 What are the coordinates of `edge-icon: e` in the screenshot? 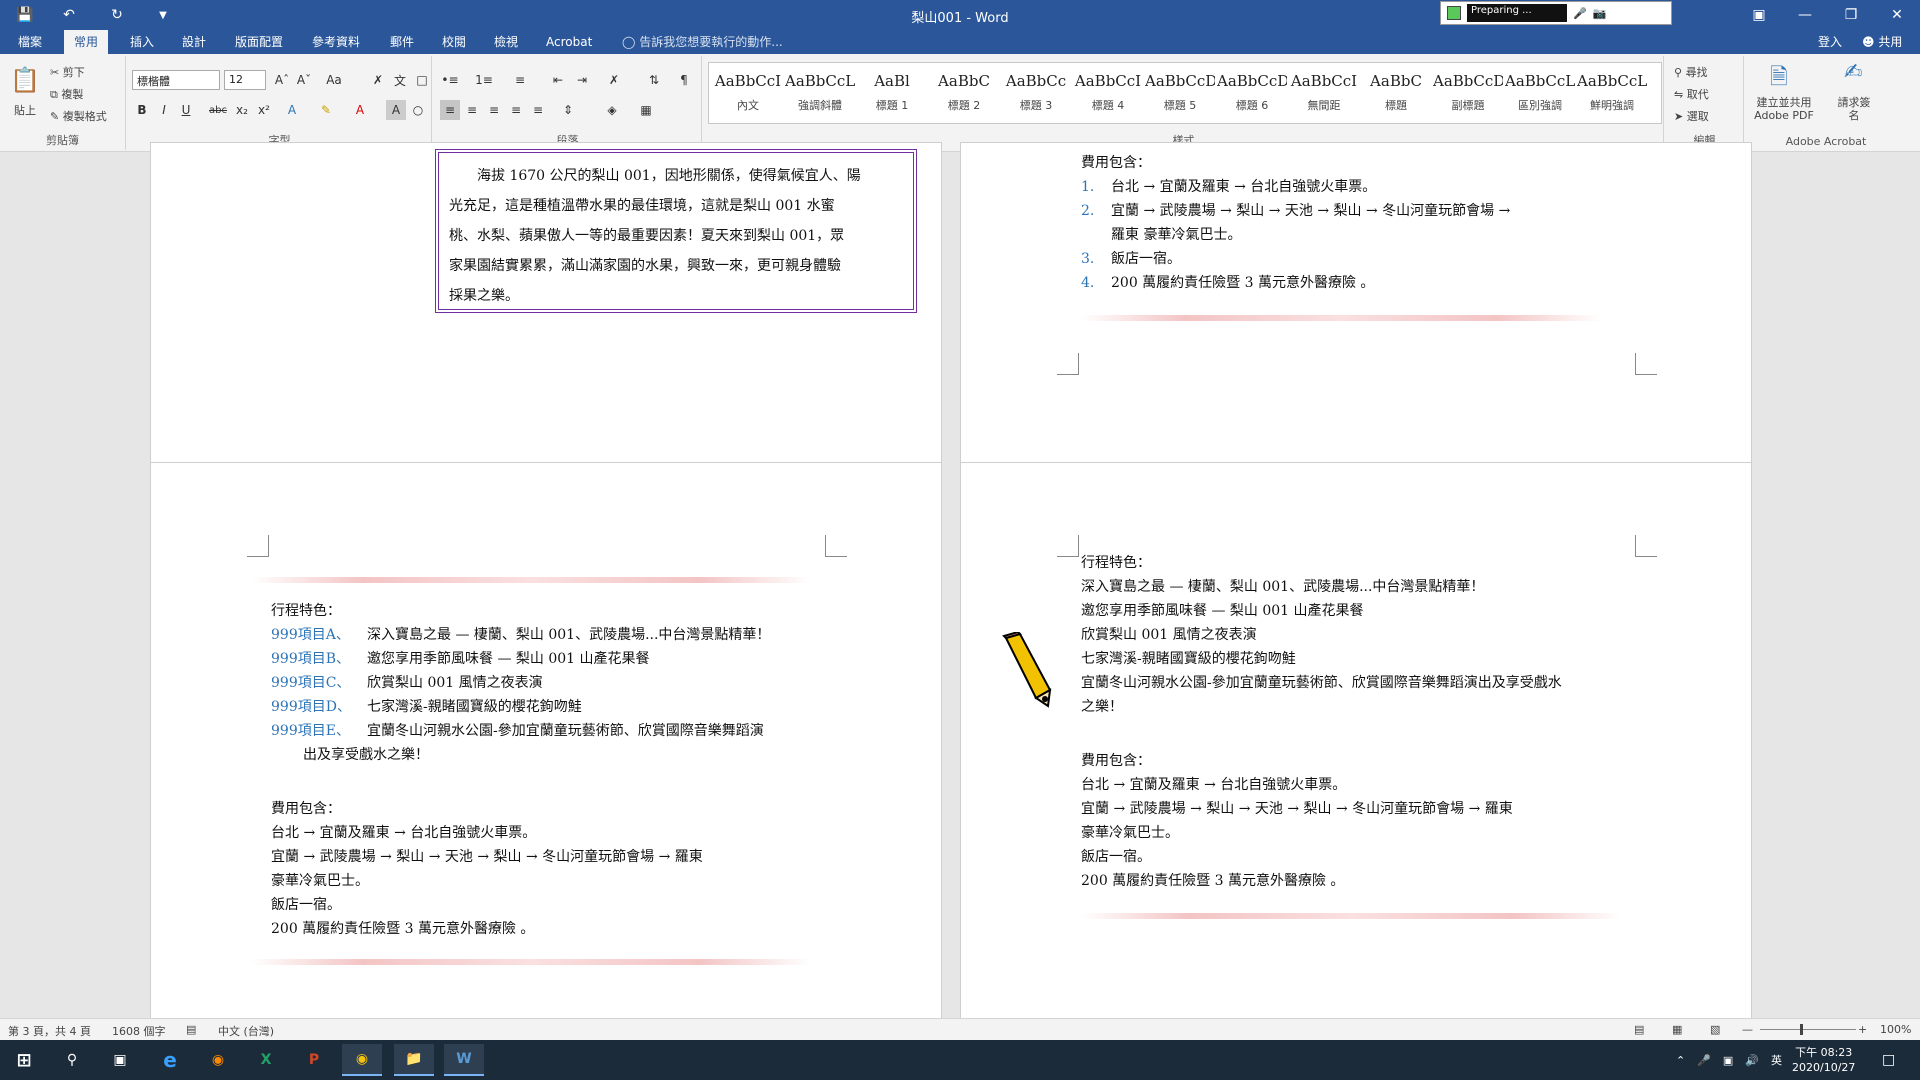 It's located at (170, 1060).